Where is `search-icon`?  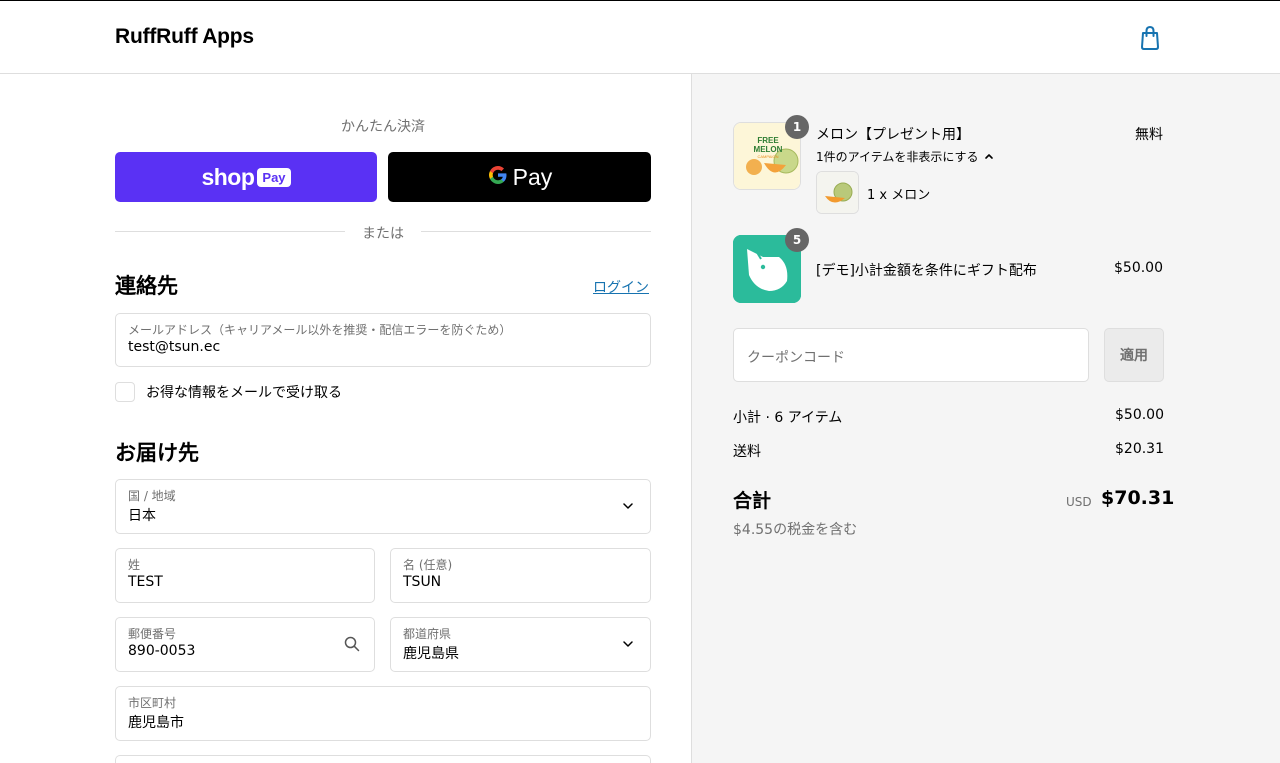 search-icon is located at coordinates (352, 644).